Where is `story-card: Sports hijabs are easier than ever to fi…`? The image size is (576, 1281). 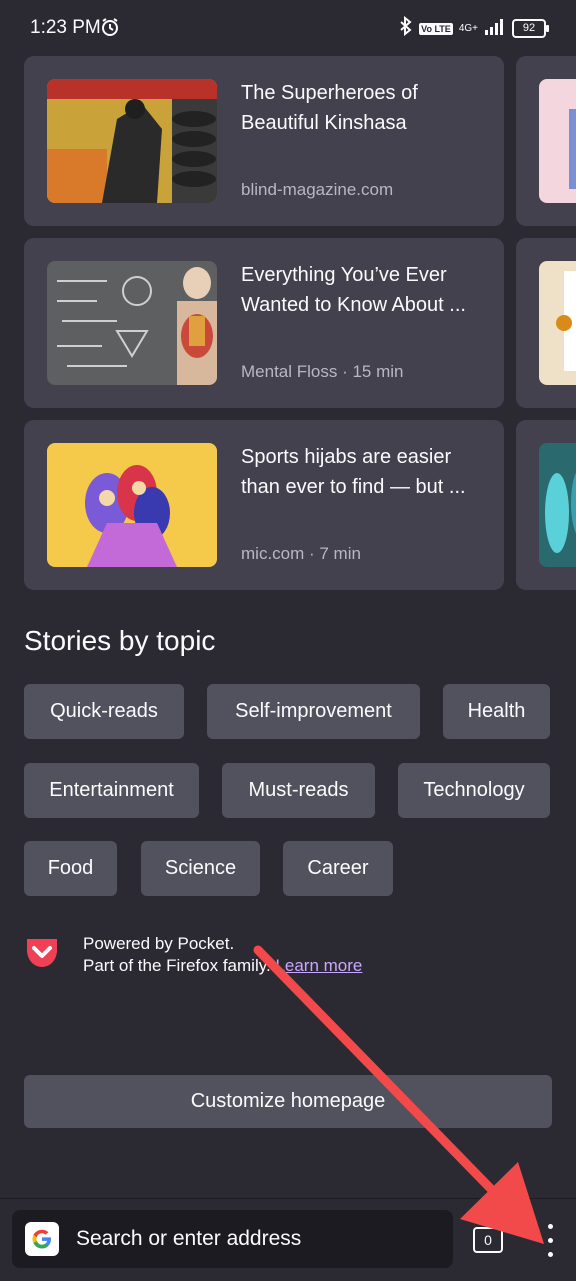 story-card: Sports hijabs are easier than ever to fi… is located at coordinates (264, 505).